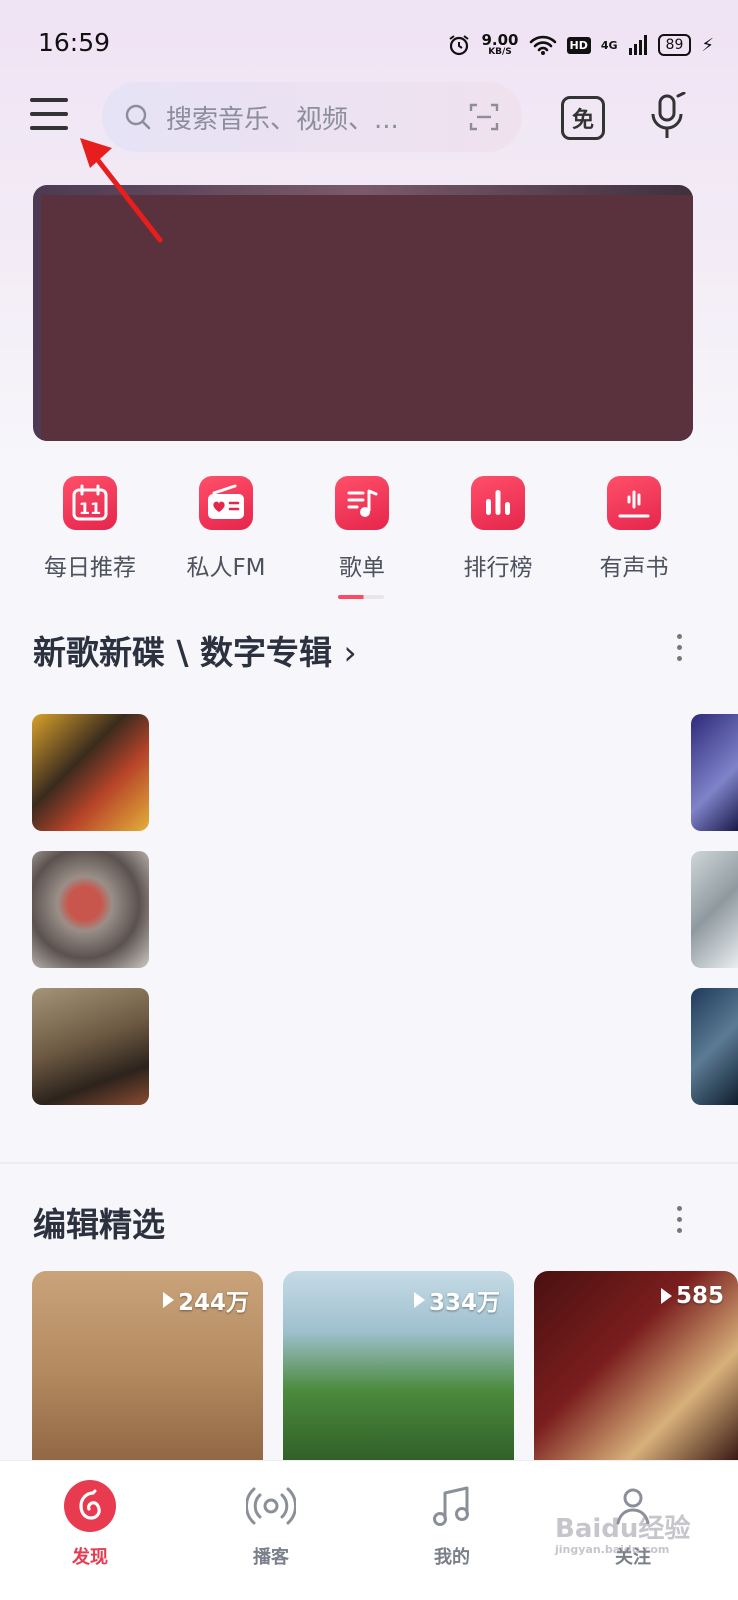  I want to click on quick-charts: 排行榜, so click(498, 529).